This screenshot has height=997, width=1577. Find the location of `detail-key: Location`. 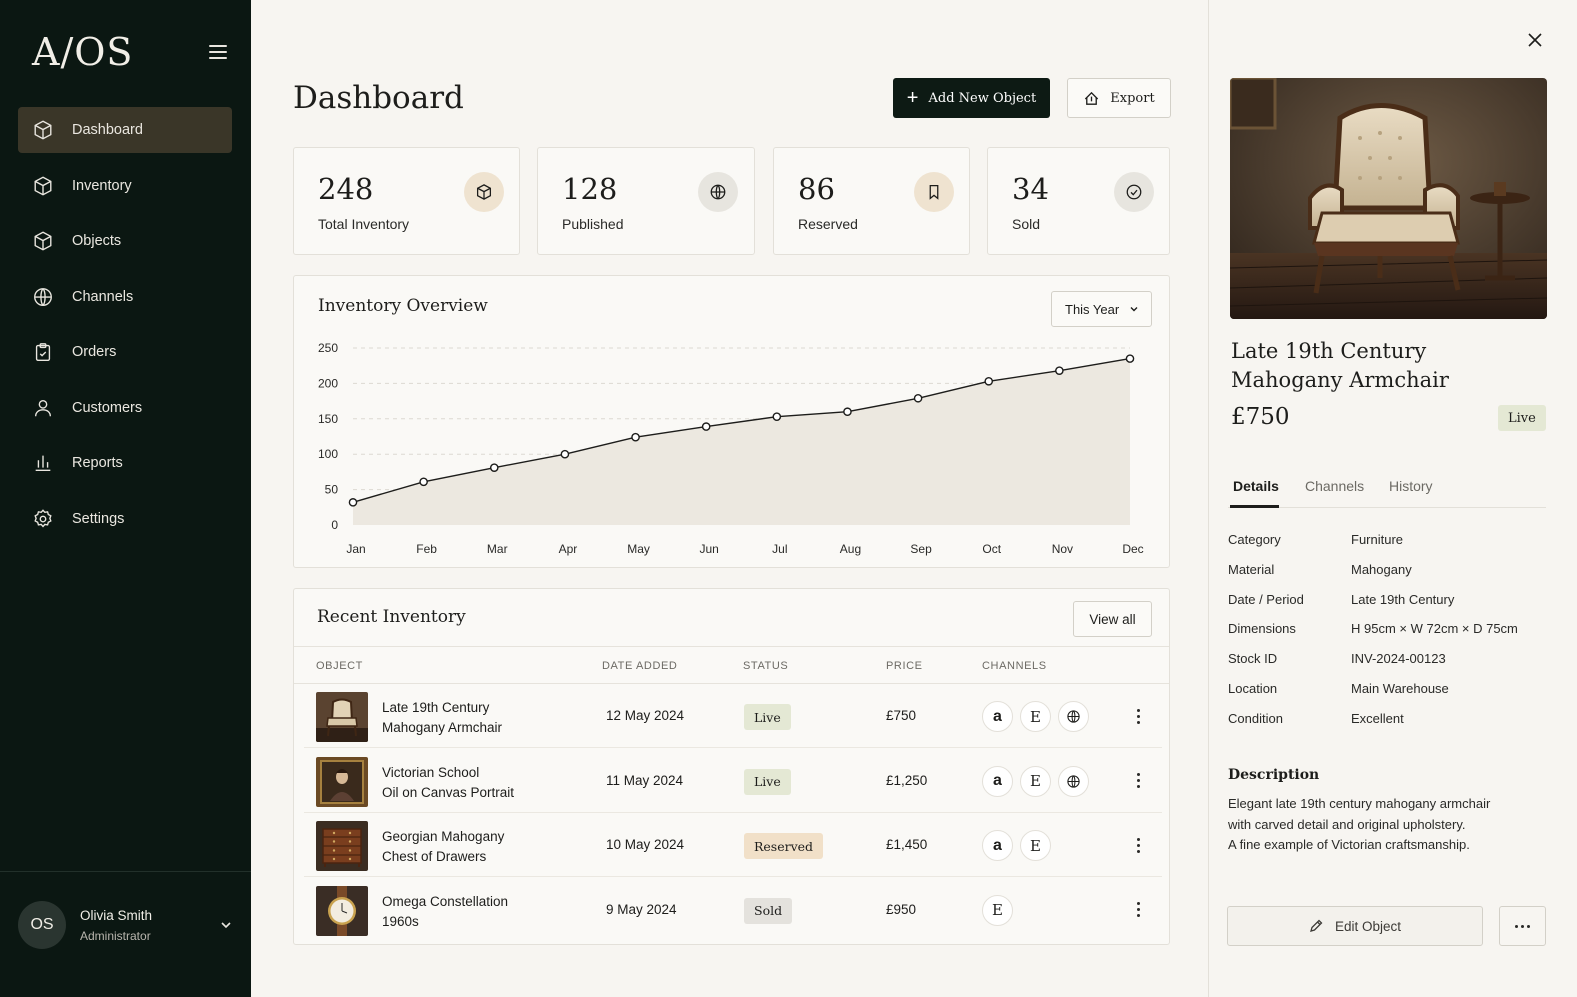

detail-key: Location is located at coordinates (1253, 688).